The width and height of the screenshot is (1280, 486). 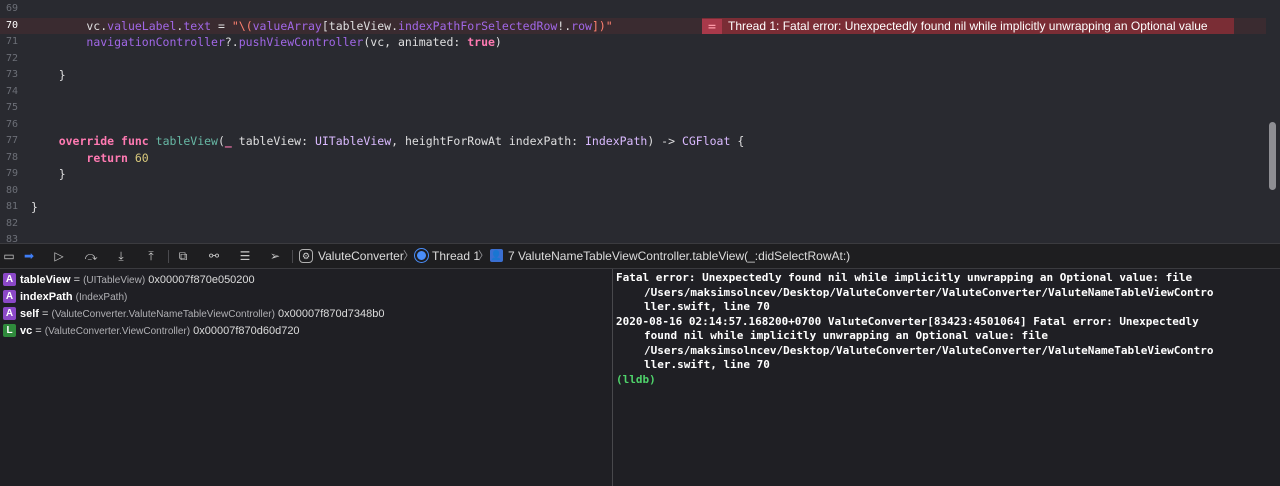 What do you see at coordinates (478, 25) in the screenshot?
I see `code-token: indexPathForSelectedRow` at bounding box center [478, 25].